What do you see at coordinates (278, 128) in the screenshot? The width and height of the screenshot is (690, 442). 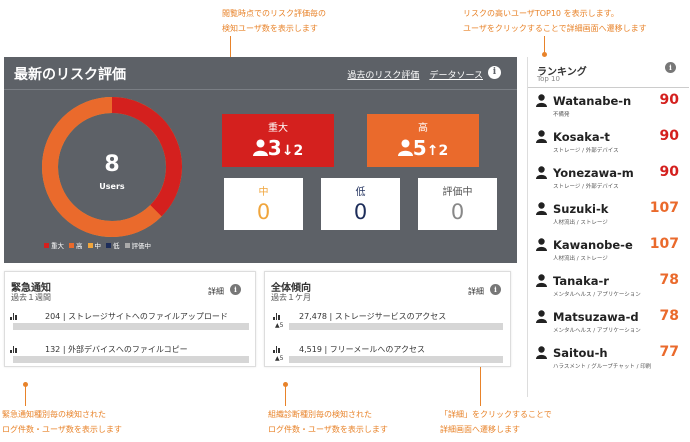 I see `card-label: 重大` at bounding box center [278, 128].